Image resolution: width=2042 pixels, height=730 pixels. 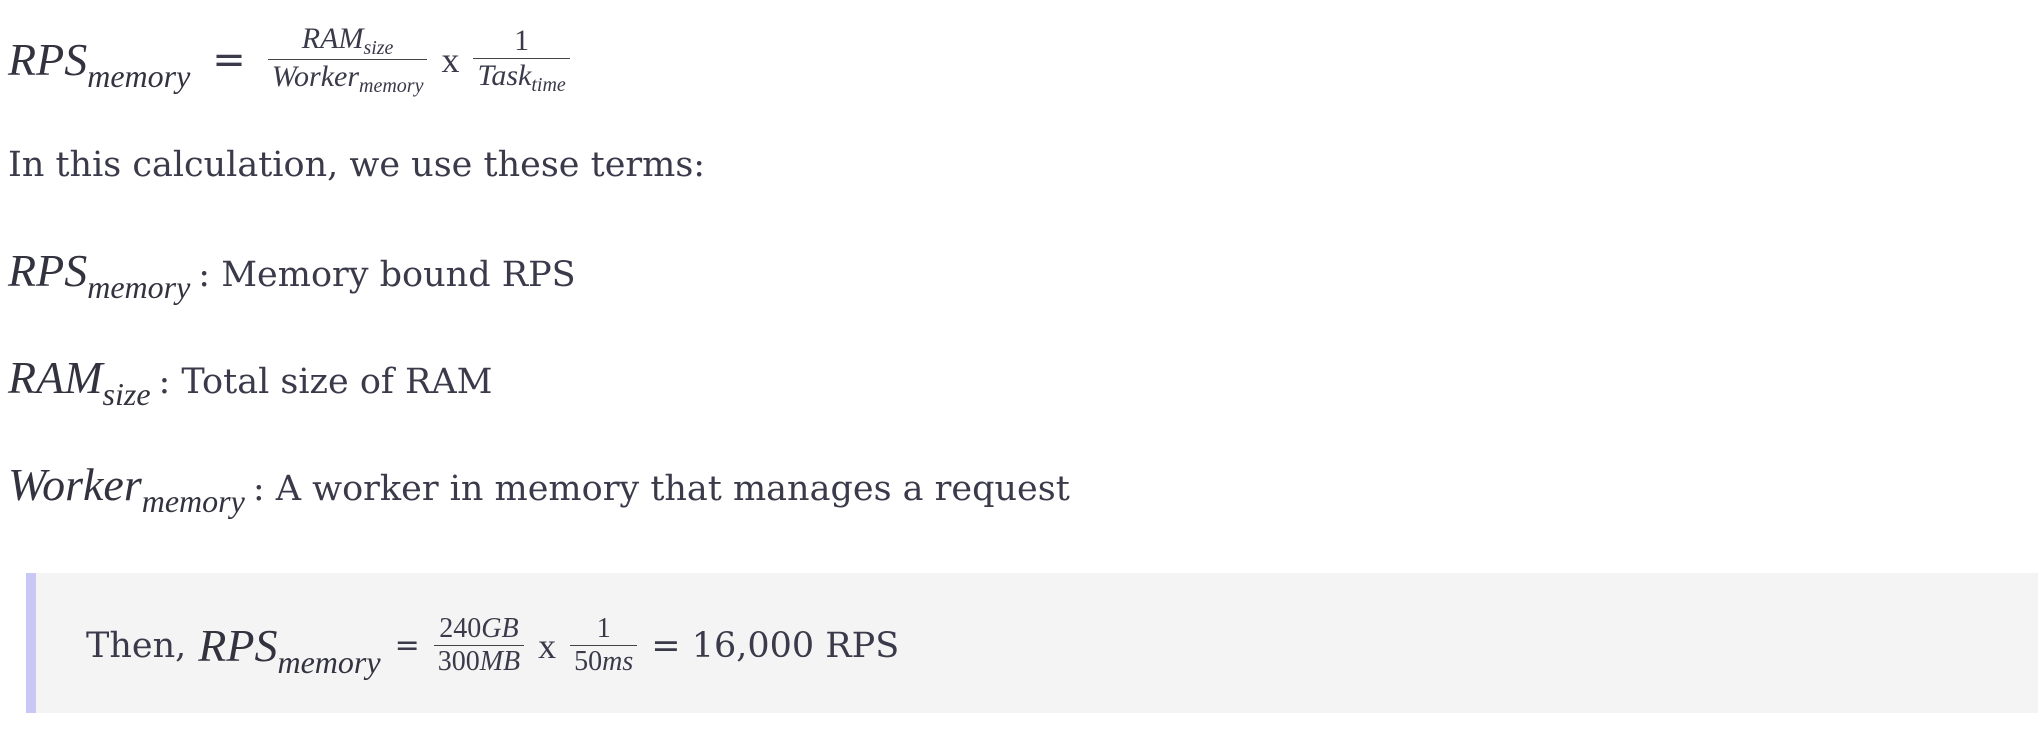 I want to click on formula-lhs: RPSmemory, so click(x=99, y=63).